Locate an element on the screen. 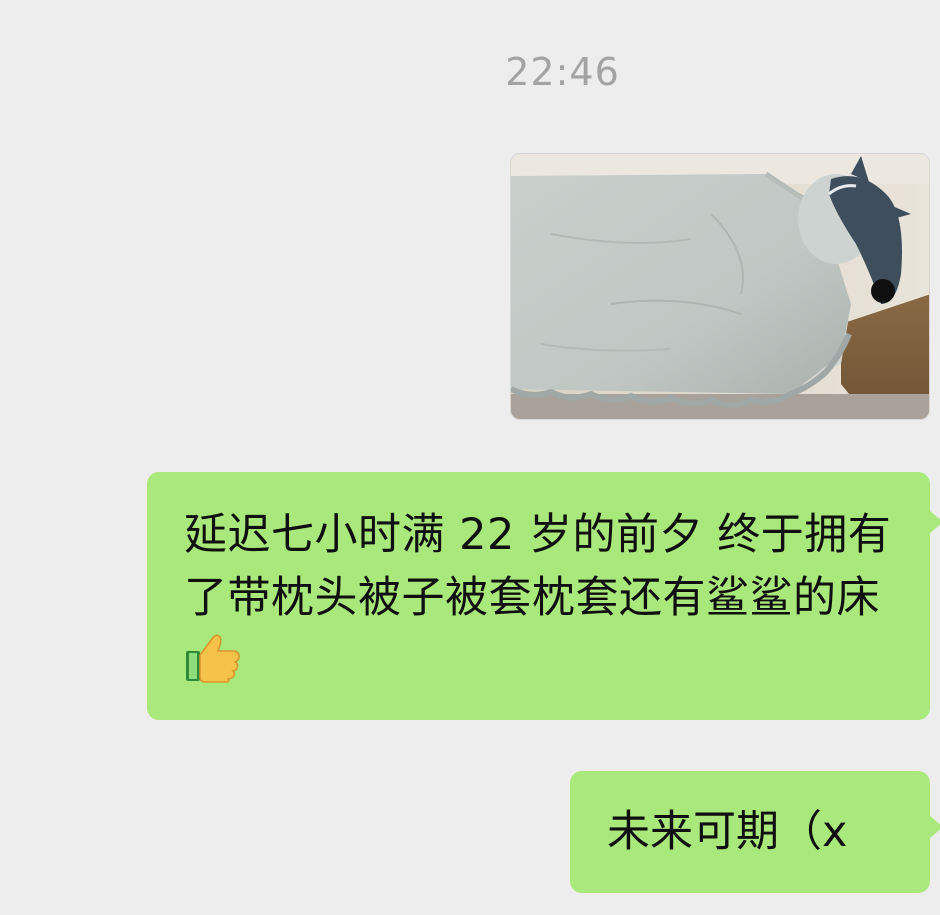  message-text: 未来可期（x is located at coordinates (727, 832).